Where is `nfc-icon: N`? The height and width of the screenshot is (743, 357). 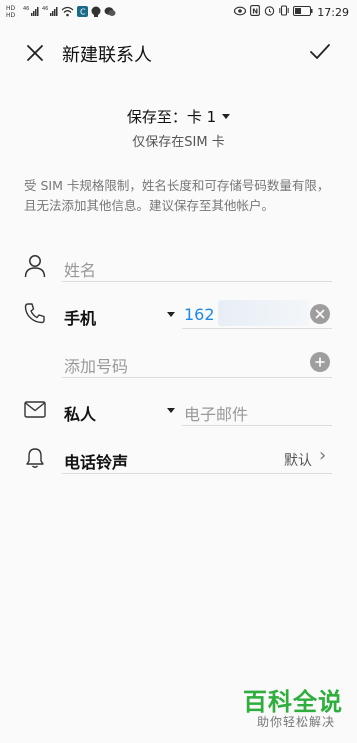
nfc-icon: N is located at coordinates (255, 12).